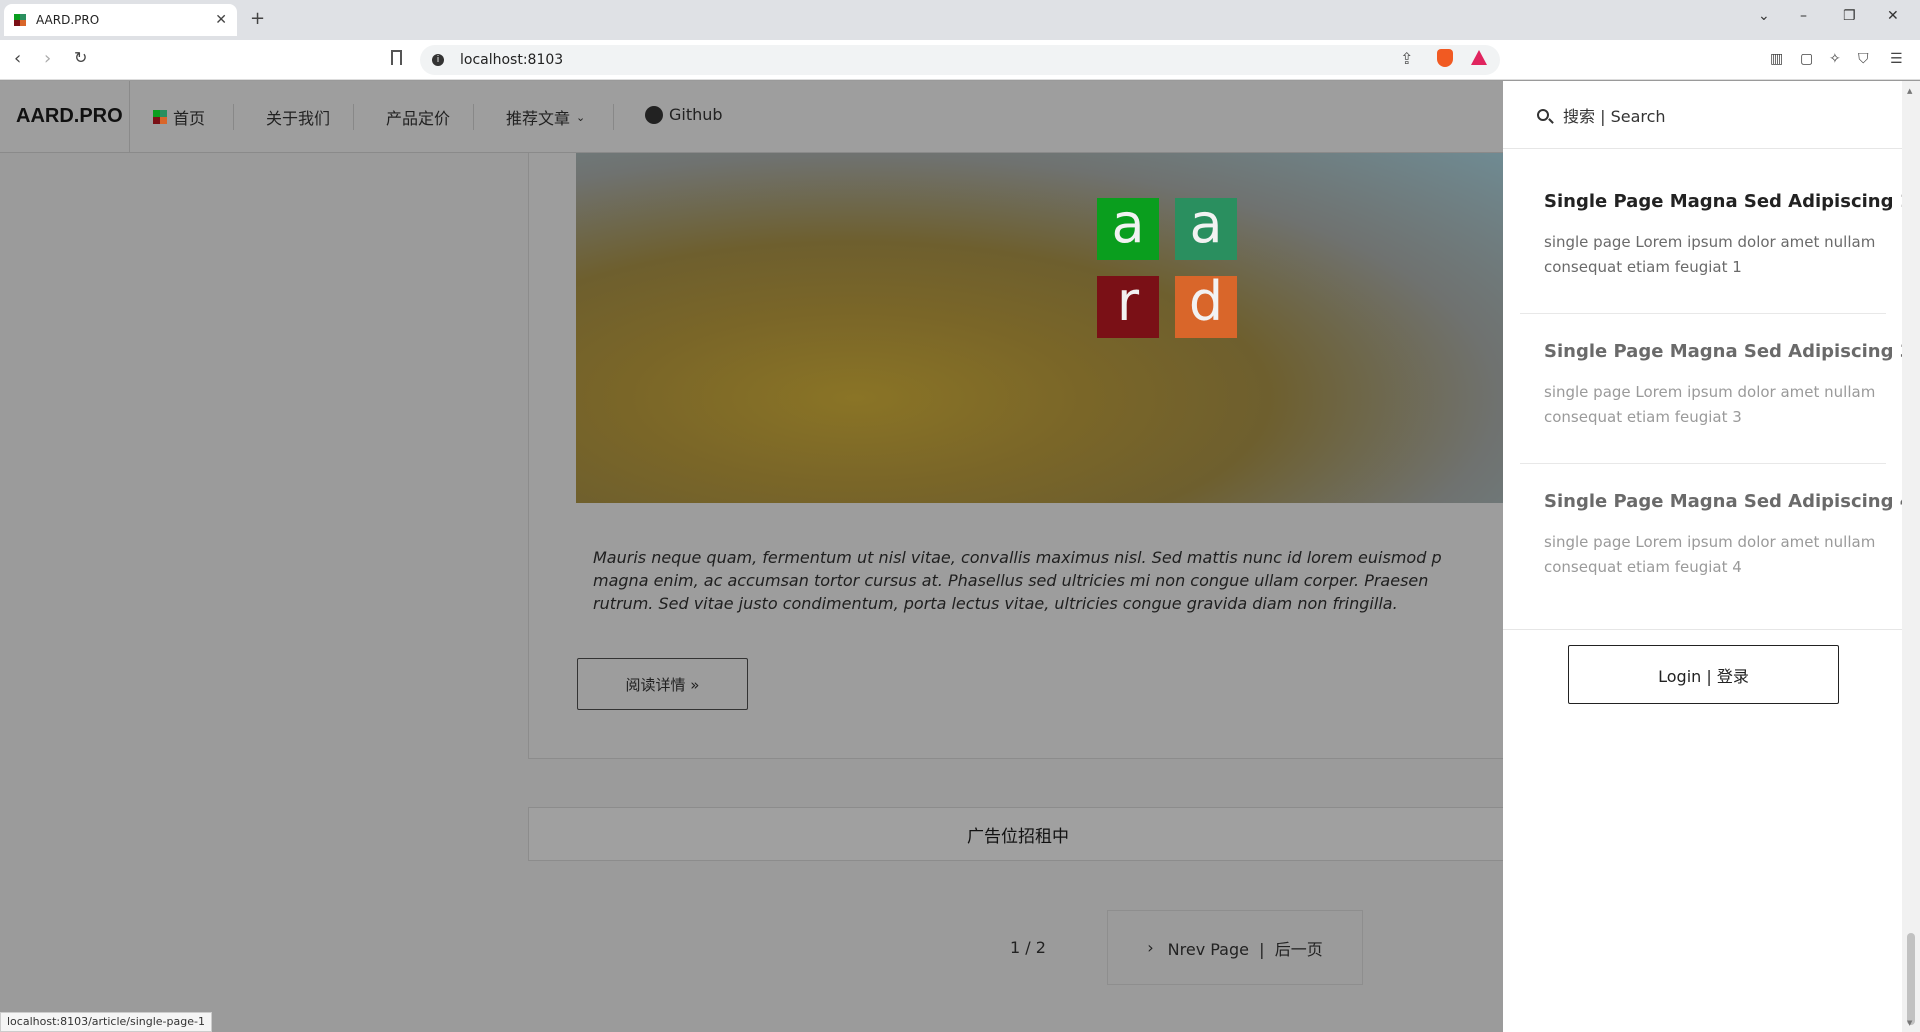 The width and height of the screenshot is (1920, 1032). What do you see at coordinates (1167, 267) in the screenshot?
I see `aard-logo: a a r d` at bounding box center [1167, 267].